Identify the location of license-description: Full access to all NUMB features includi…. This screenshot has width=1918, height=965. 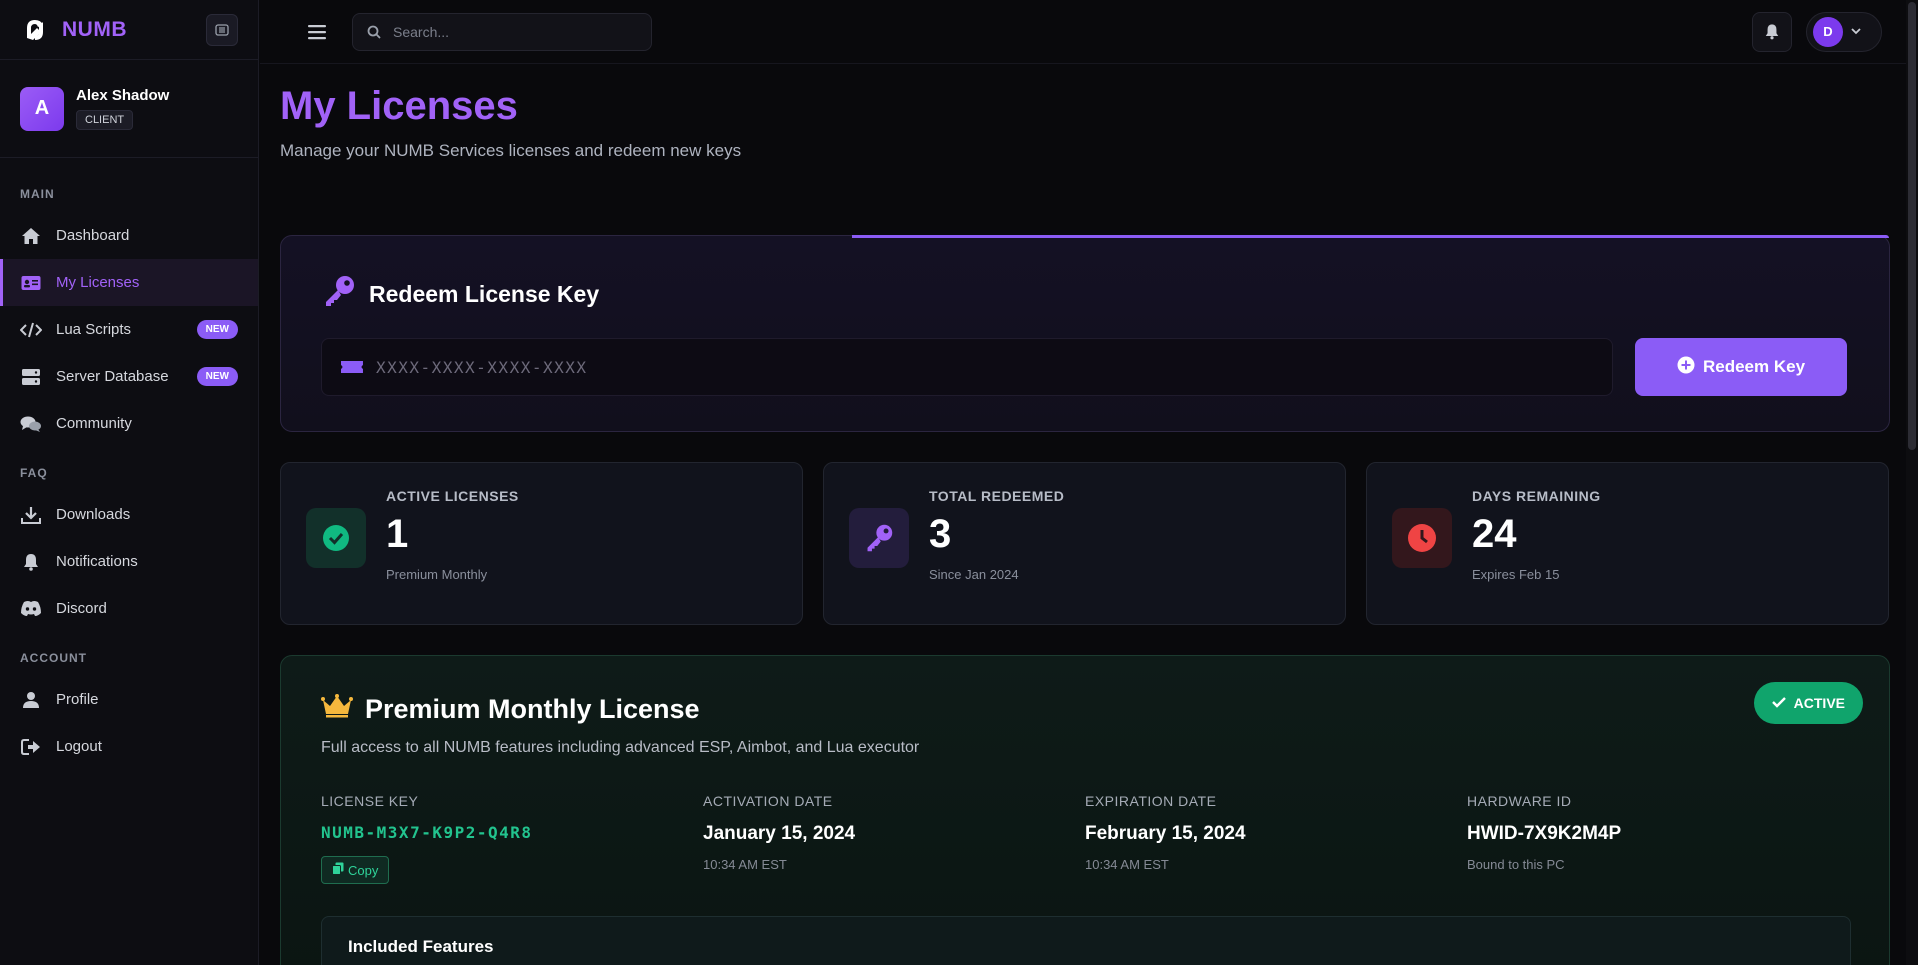
(620, 747).